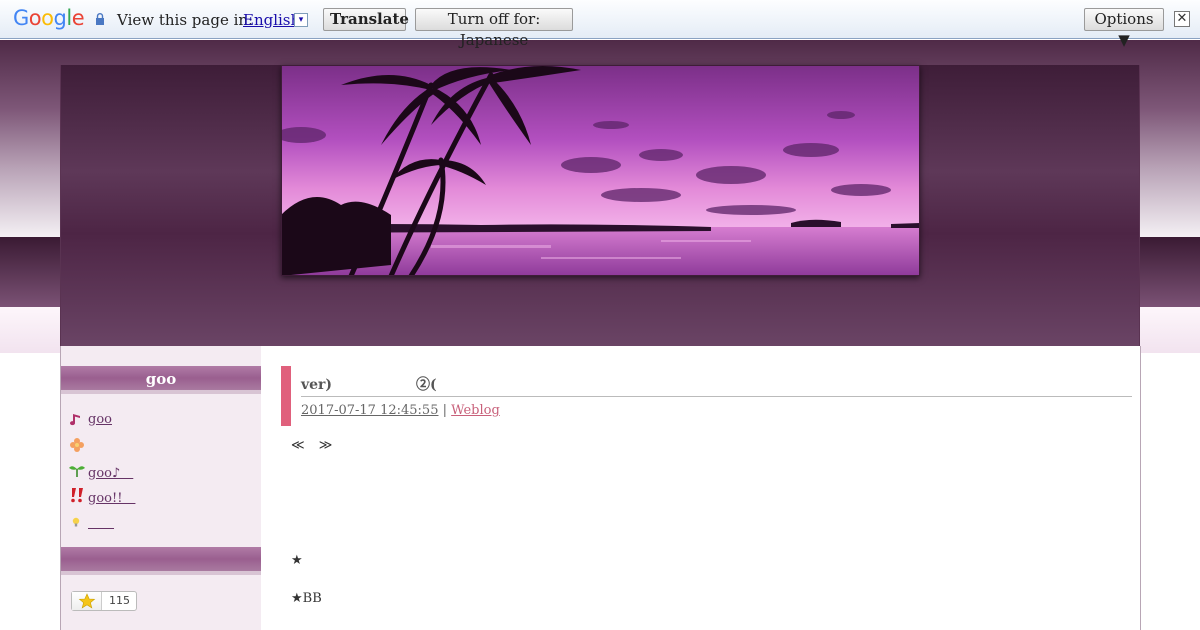 This screenshot has width=1200, height=630. I want to click on entry-date: 2017-07-17 12:45:55, so click(369, 410).